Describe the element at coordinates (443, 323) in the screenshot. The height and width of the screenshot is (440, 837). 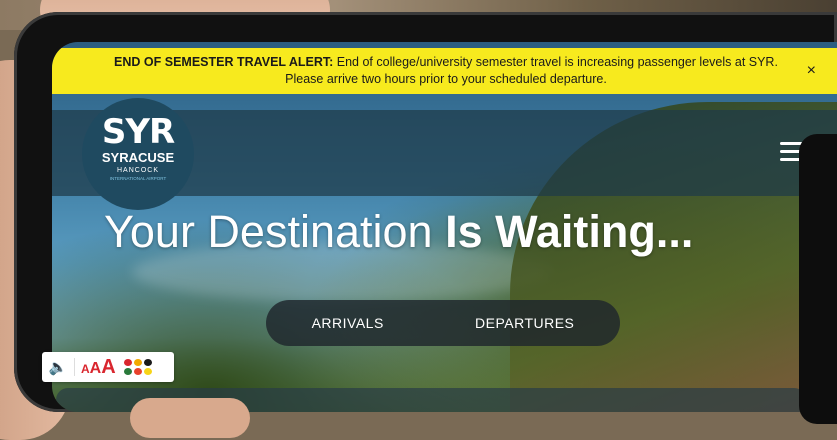
I see `flight-toggle: ARRIVALS DEPARTURES` at that location.